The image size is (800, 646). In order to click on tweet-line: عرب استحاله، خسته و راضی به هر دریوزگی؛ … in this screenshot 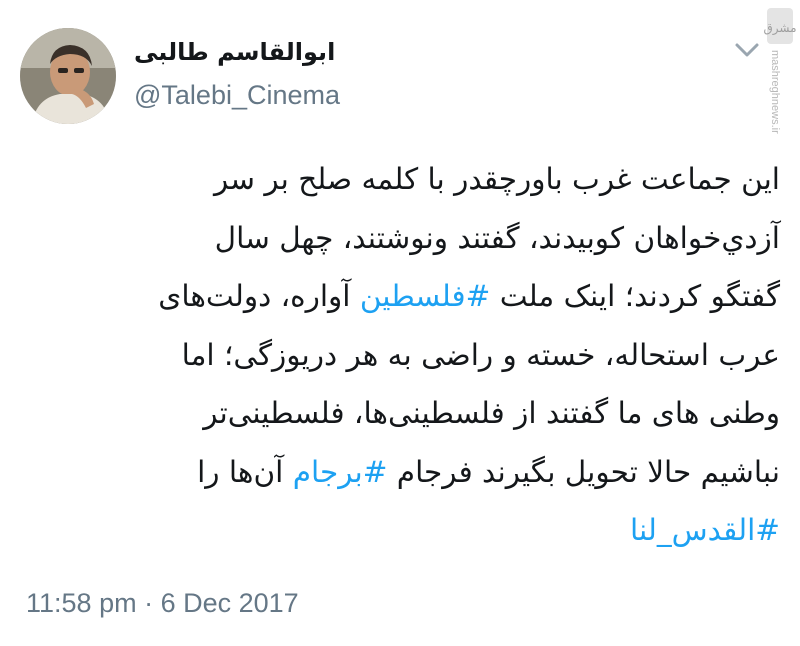, I will do `click(420, 355)`.